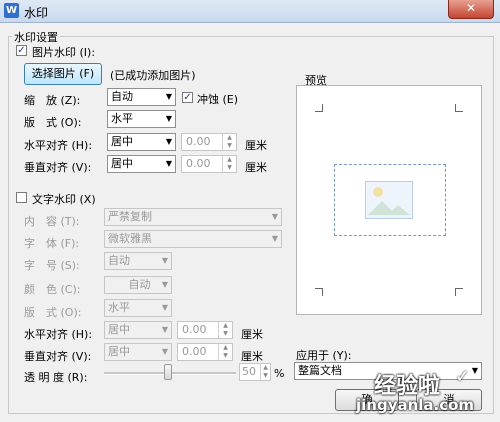  I want to click on text-v-align-select: 居中 ▼, so click(138, 352).